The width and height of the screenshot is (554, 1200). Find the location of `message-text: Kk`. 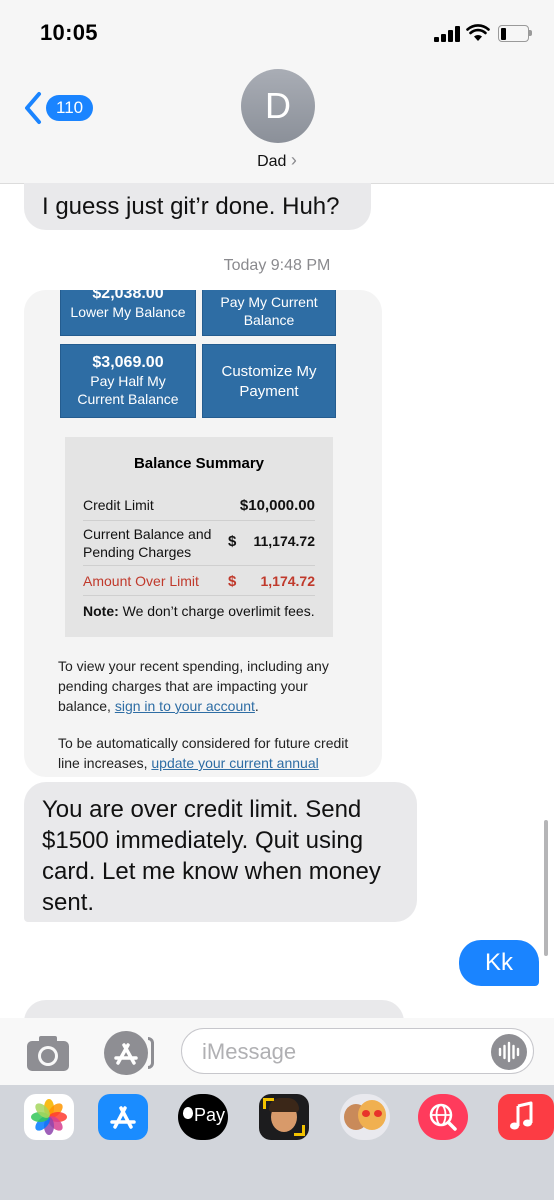

message-text: Kk is located at coordinates (498, 962).